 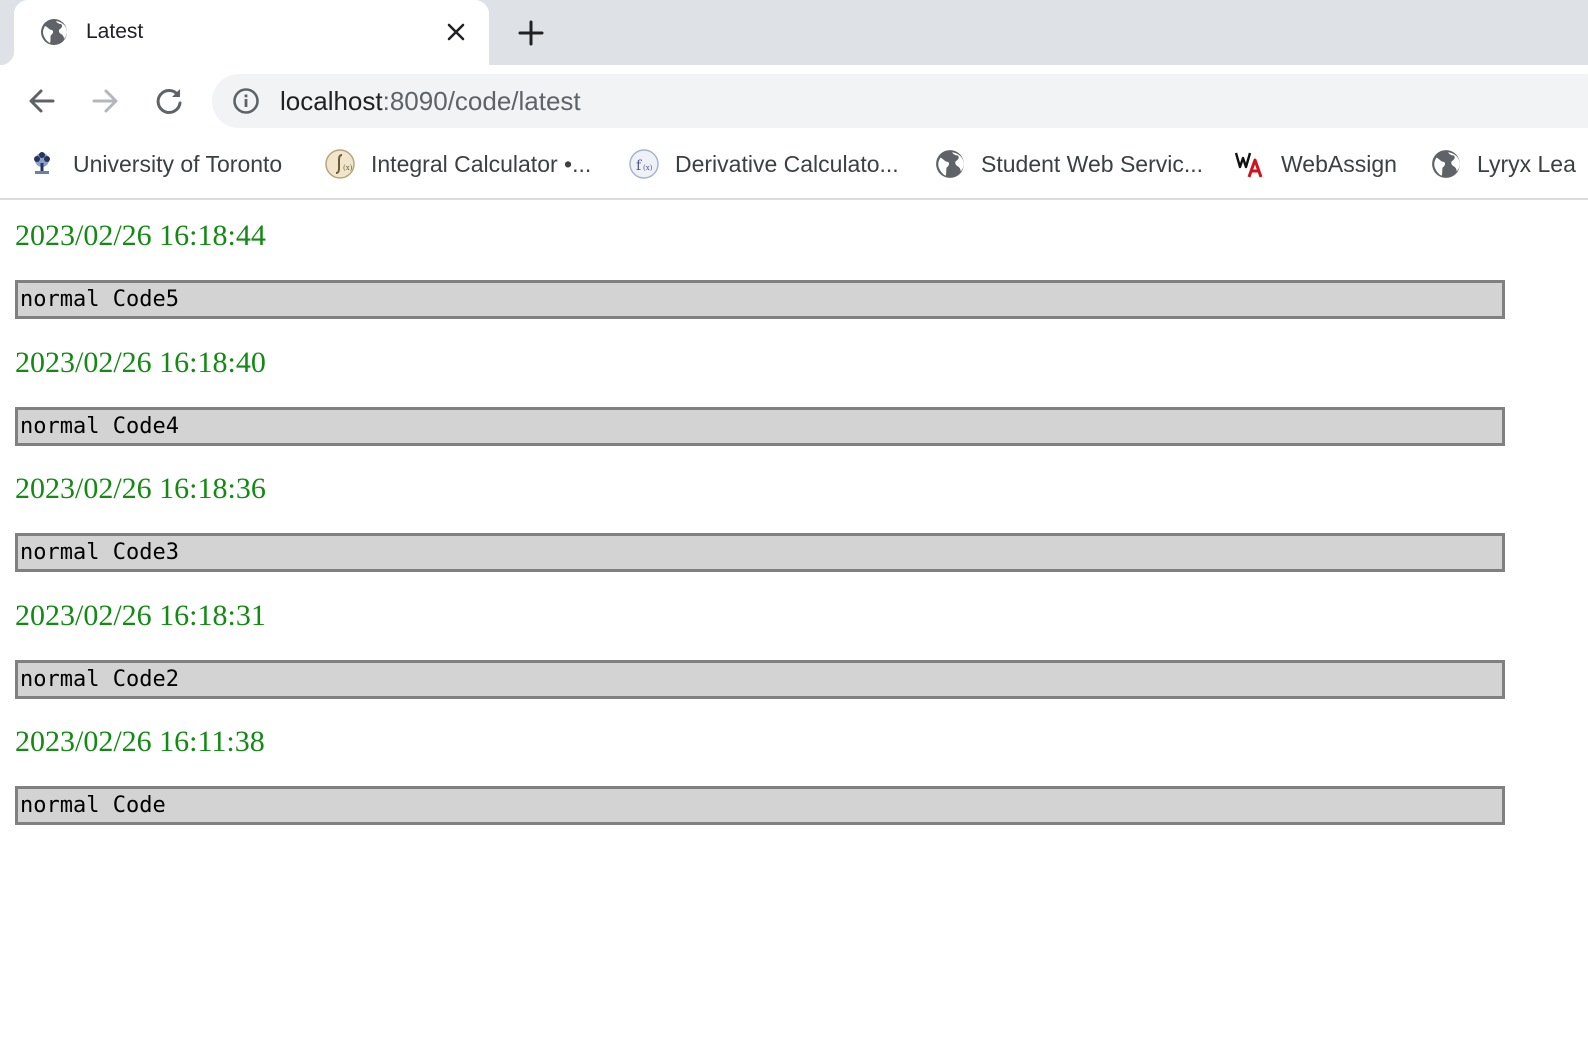 I want to click on address-bar: localhost:8090/code/latest, so click(x=900, y=101).